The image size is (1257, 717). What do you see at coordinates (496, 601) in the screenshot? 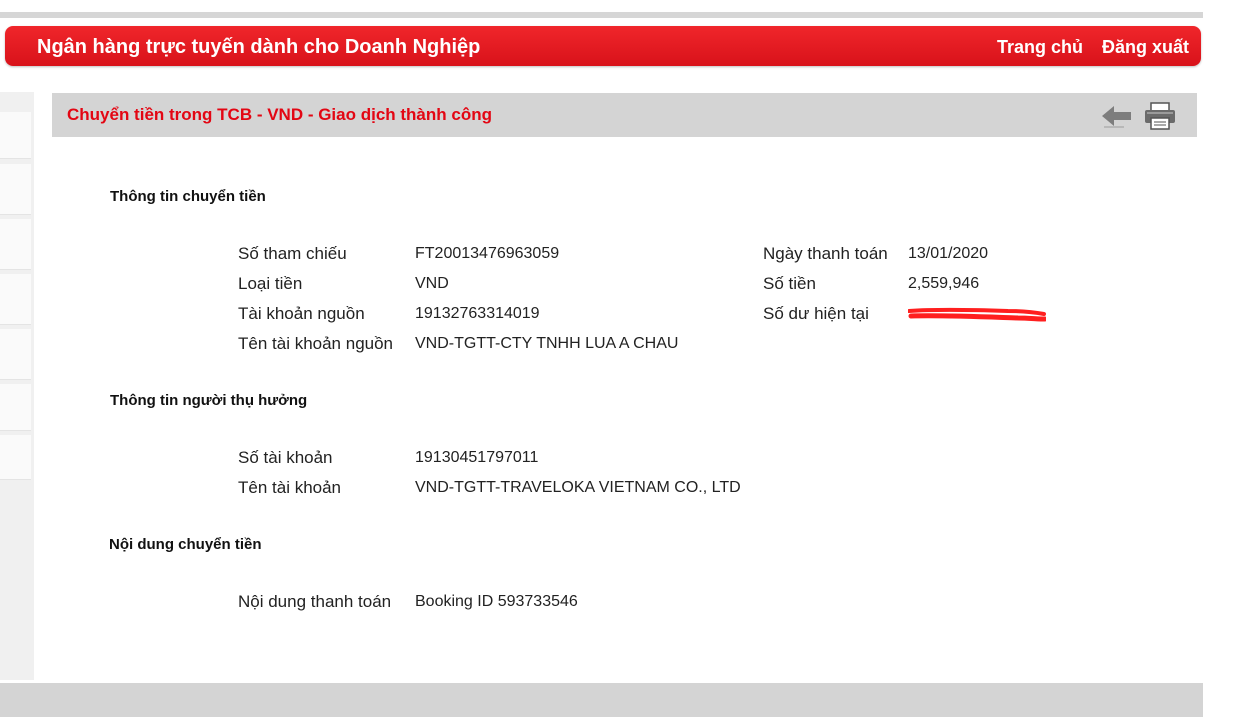
I see `payment-content-value: Booking ID 593733546` at bounding box center [496, 601].